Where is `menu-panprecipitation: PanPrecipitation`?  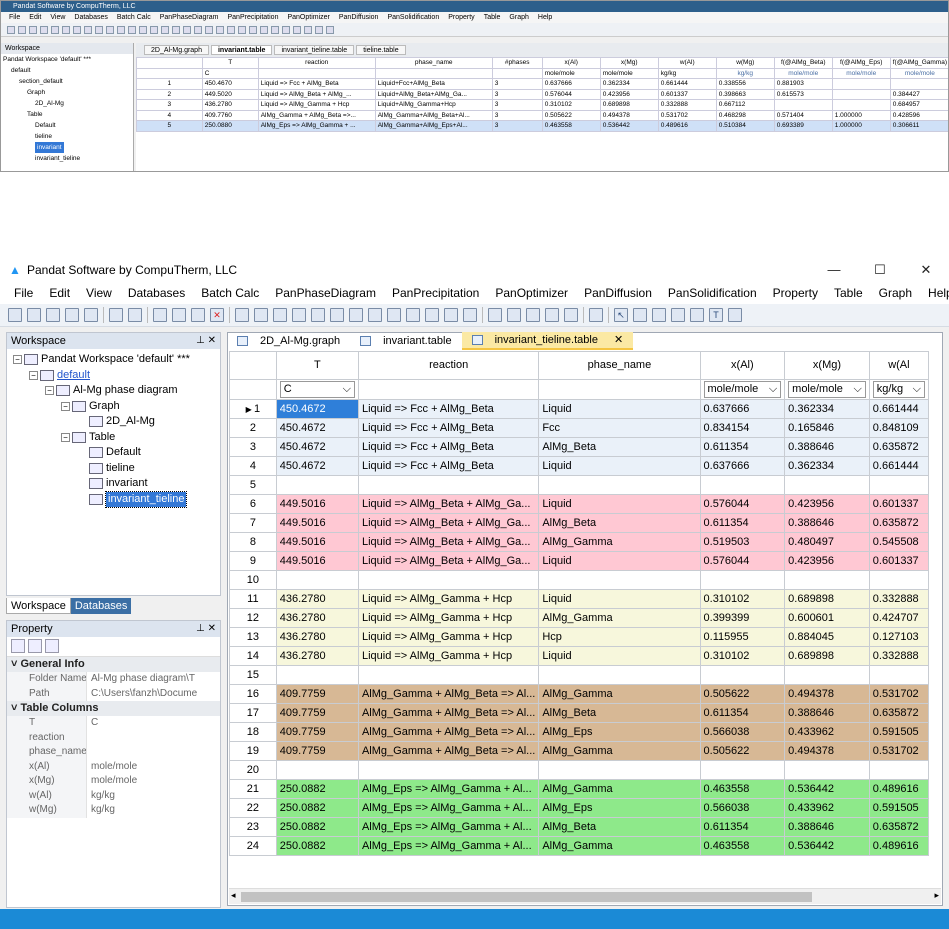
menu-panprecipitation: PanPrecipitation is located at coordinates (435, 293).